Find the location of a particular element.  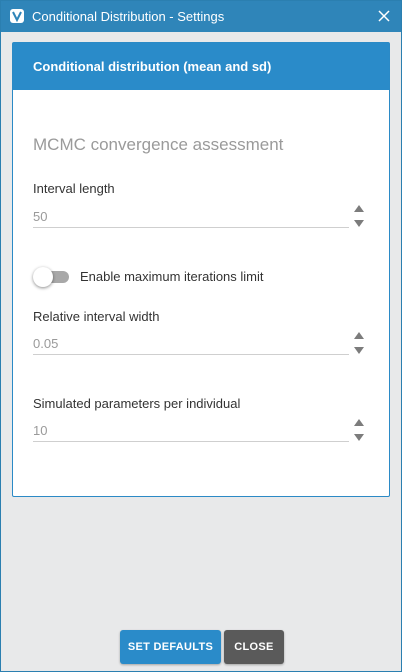

title-bar: Conditional Distribution - Settings is located at coordinates (201, 16).